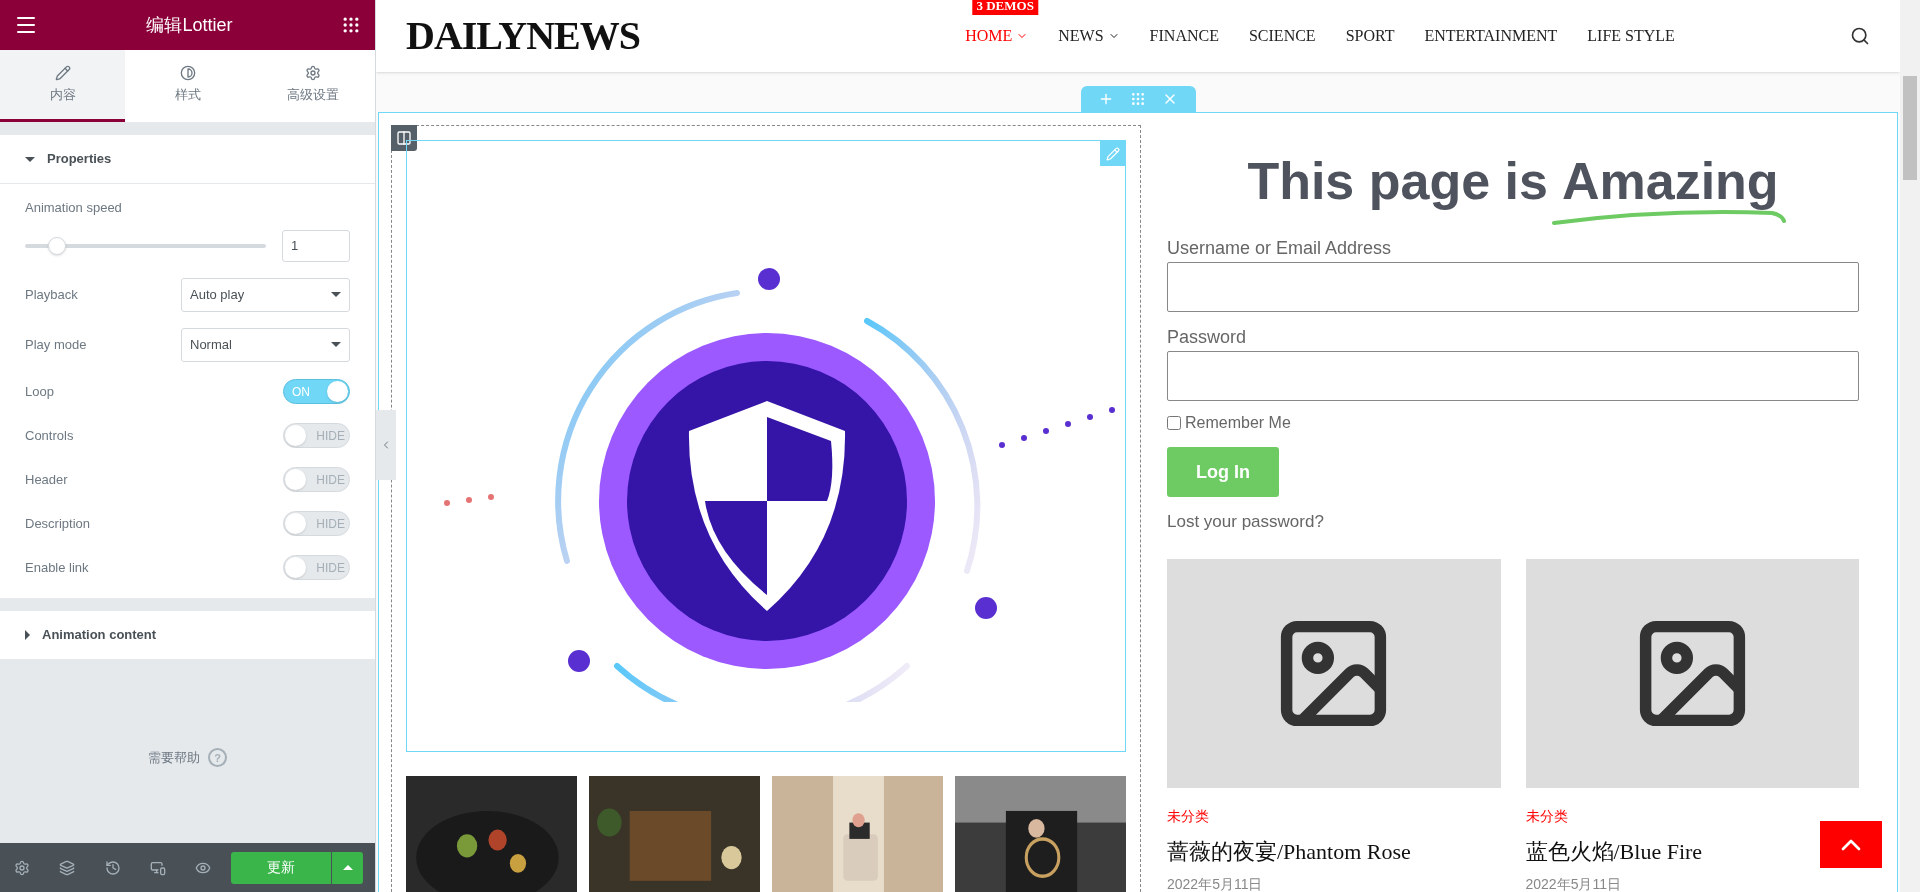  Describe the element at coordinates (1089, 36) in the screenshot. I see `nav-link: NEWS` at that location.